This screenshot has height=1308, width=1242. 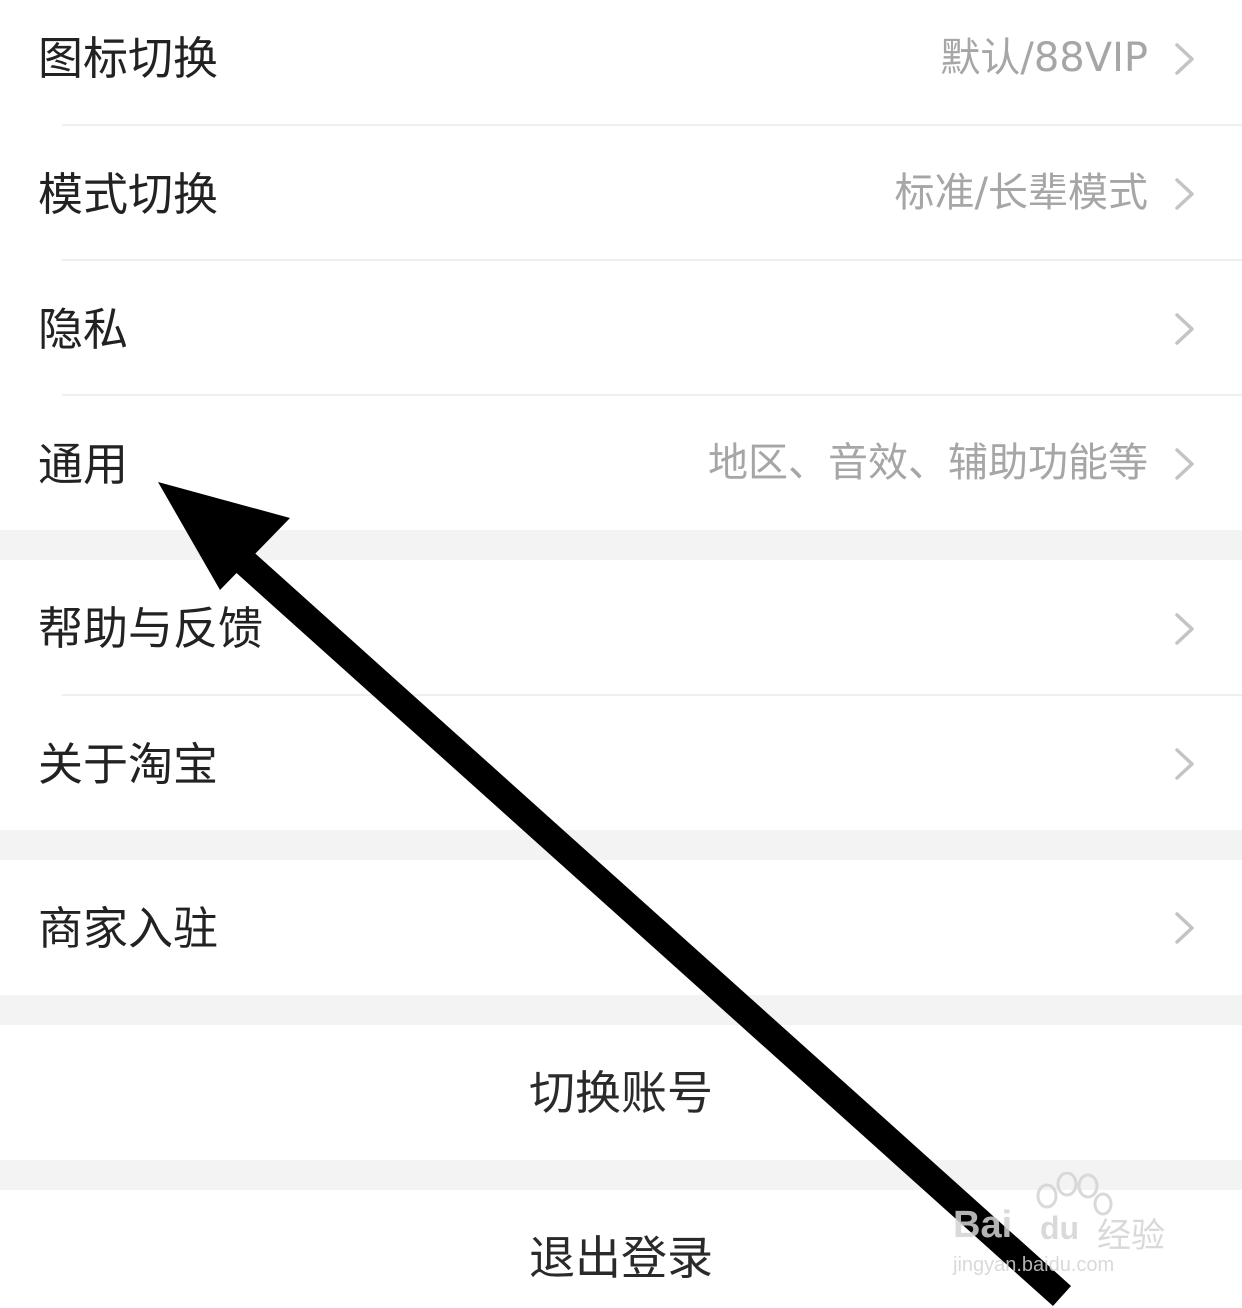 I want to click on logout-button: 退出登录, so click(x=621, y=1249).